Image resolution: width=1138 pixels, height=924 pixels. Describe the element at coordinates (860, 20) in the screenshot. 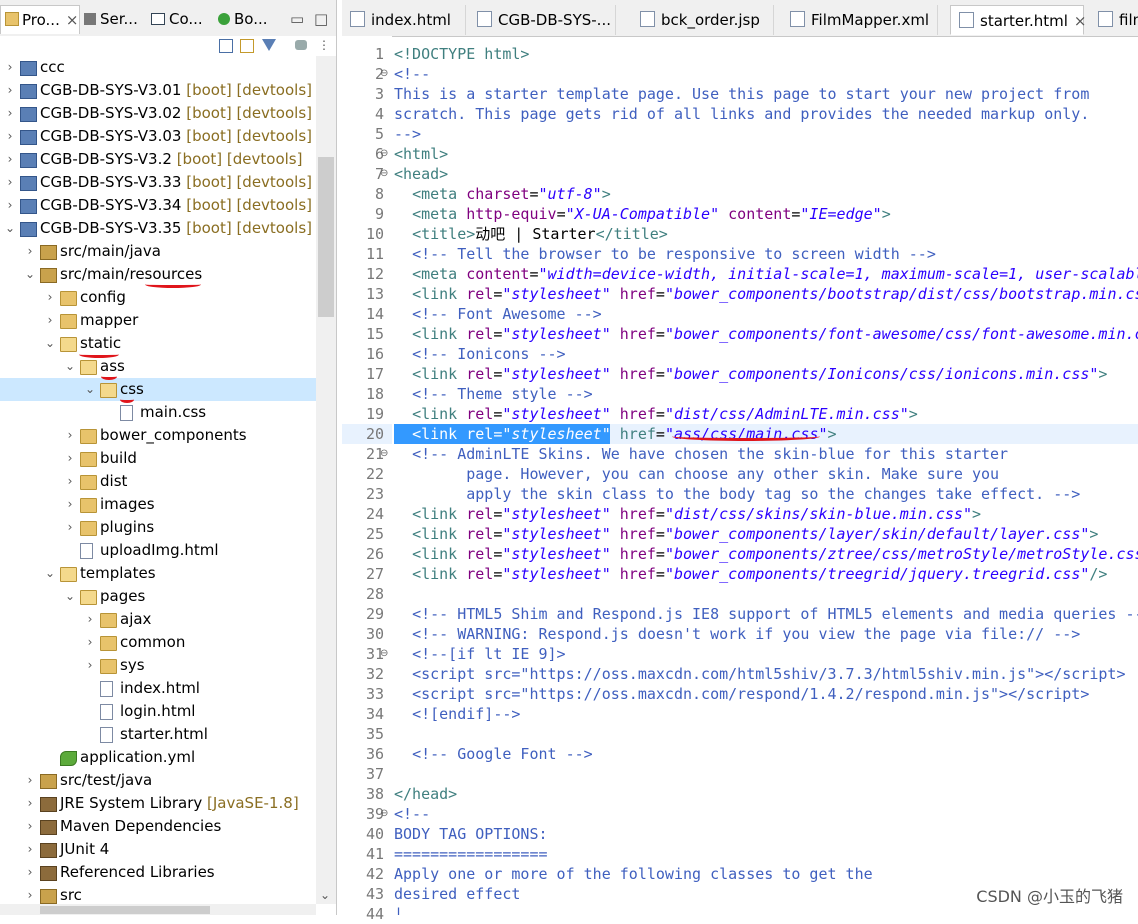

I see `tab-filmmapper-xml: FilmMapper.xml` at that location.